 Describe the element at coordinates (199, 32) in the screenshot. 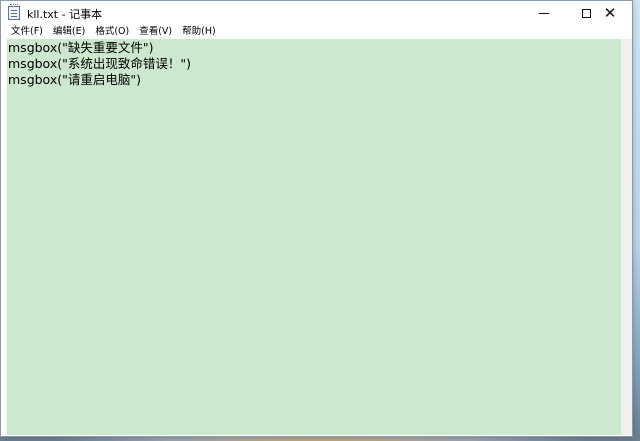

I see `menu-help: 帮助(H)` at that location.